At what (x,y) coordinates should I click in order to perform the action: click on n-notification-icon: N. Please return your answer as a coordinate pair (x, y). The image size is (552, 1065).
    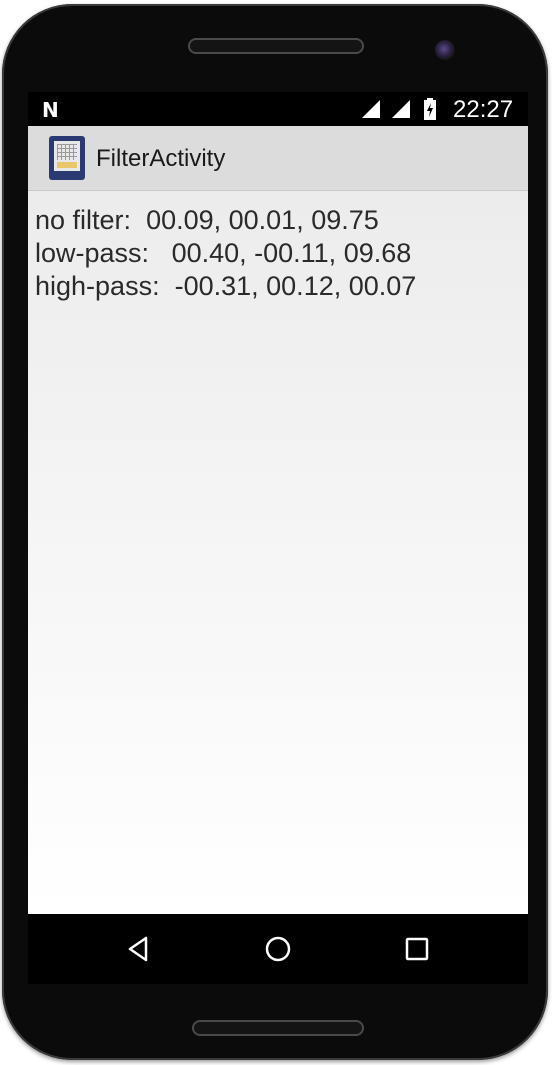
    Looking at the image, I should click on (50, 110).